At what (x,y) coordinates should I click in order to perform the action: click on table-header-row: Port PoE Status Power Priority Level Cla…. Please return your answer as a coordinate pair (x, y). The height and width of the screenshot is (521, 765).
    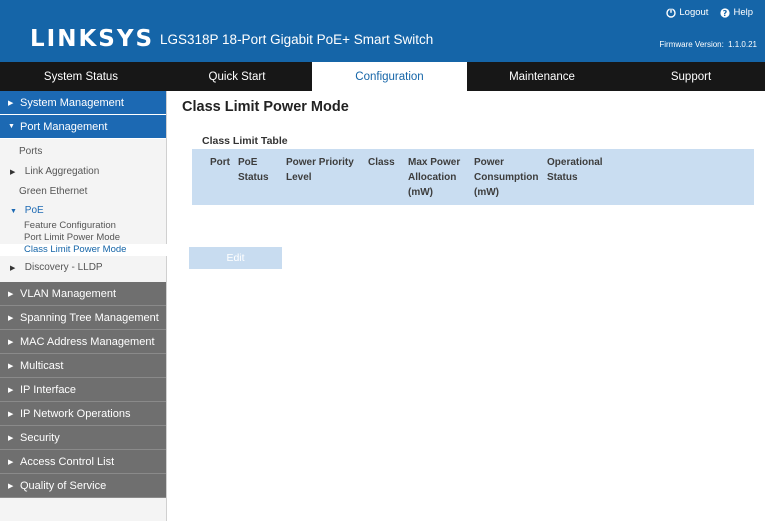
    Looking at the image, I should click on (473, 177).